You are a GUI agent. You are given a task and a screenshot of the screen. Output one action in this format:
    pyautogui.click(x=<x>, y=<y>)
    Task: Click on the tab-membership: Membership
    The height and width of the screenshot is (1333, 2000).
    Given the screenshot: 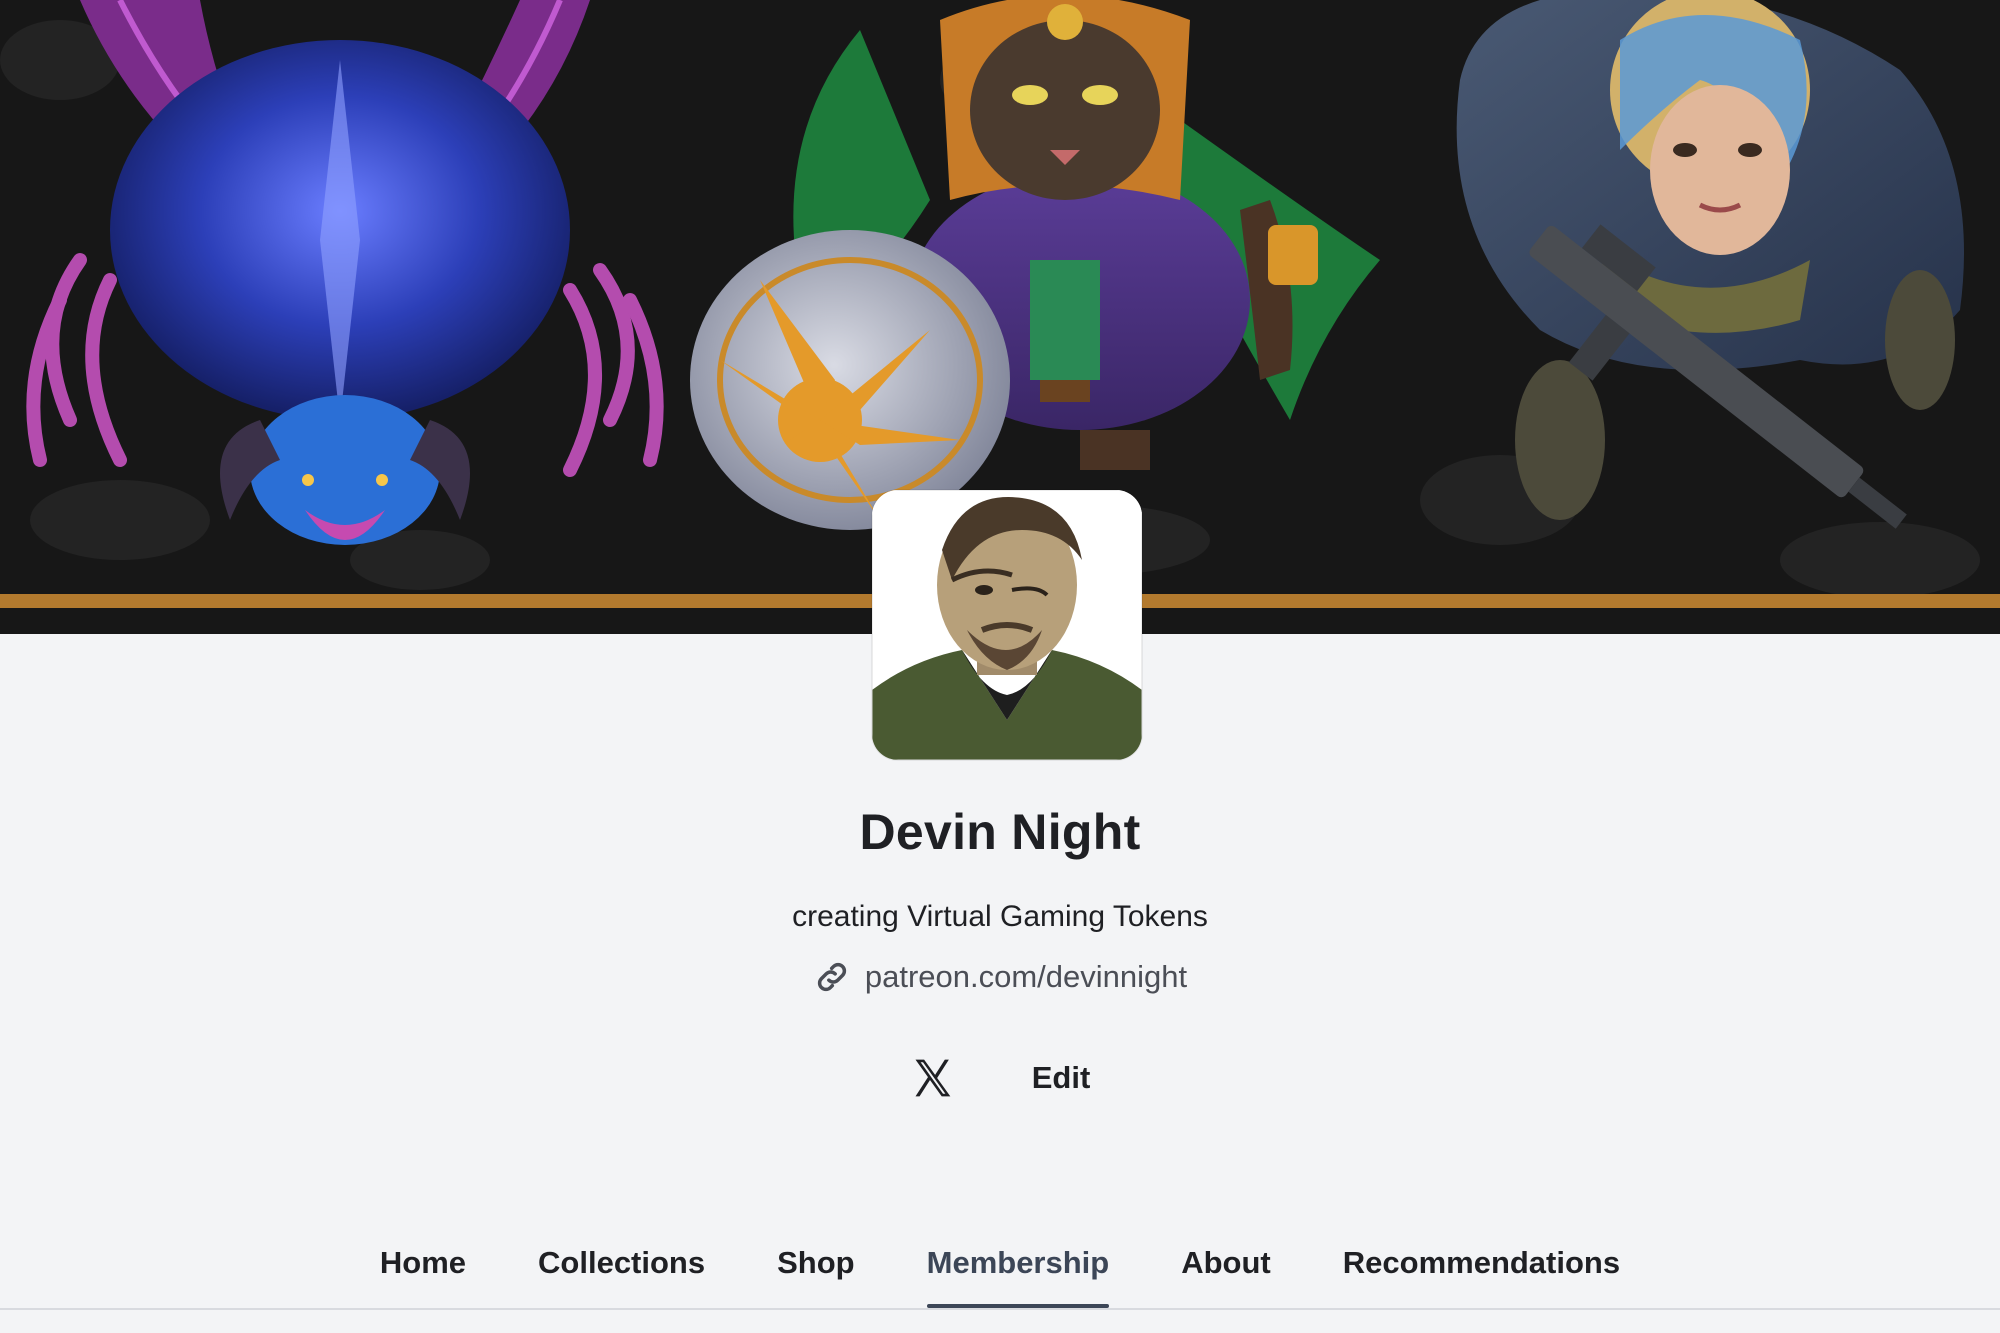 What is the action you would take?
    pyautogui.click(x=1018, y=1274)
    